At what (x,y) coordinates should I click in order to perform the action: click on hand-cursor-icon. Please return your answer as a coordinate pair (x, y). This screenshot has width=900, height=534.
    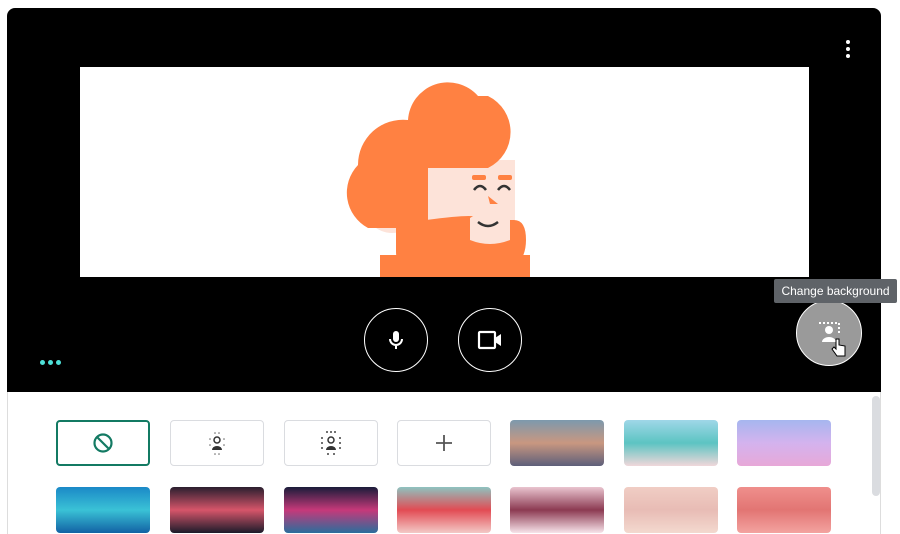
    Looking at the image, I should click on (838, 347).